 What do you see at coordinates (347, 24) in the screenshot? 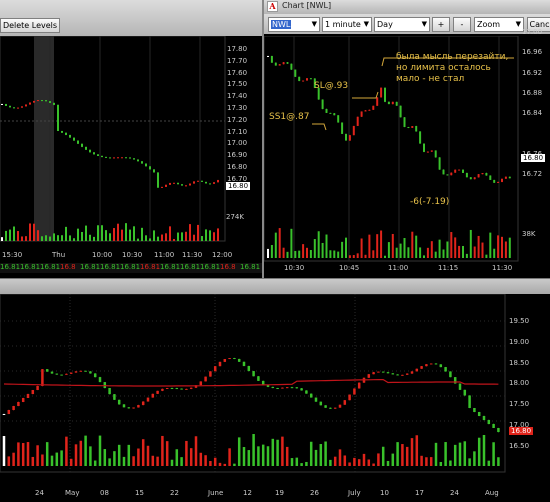
I see `interval-select: 1 minute ▼` at bounding box center [347, 24].